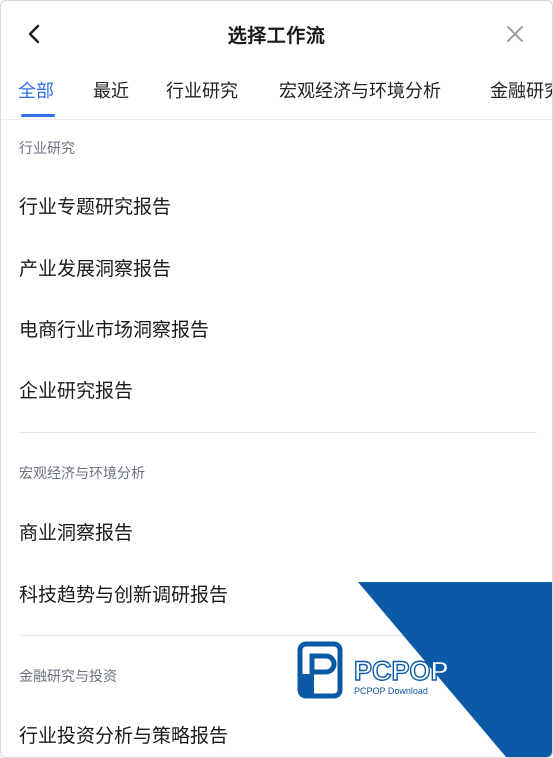 This screenshot has height=758, width=553. I want to click on header: 选择工作流, so click(276, 33).